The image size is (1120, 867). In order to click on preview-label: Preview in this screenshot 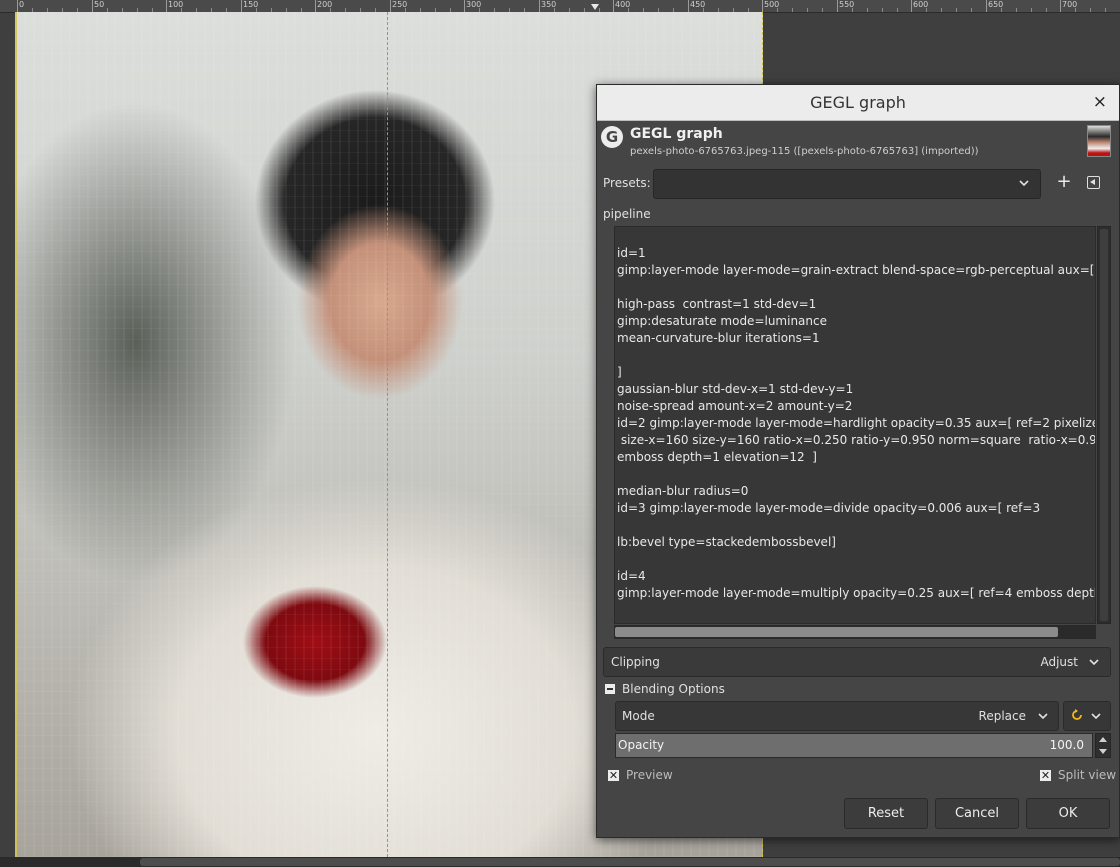, I will do `click(649, 775)`.